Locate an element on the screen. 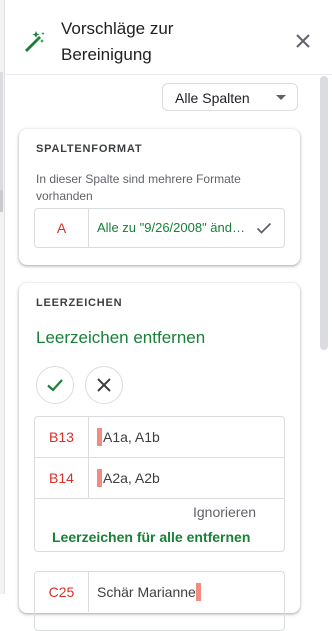  issue-row: B14 A2a, A2b is located at coordinates (159, 478).